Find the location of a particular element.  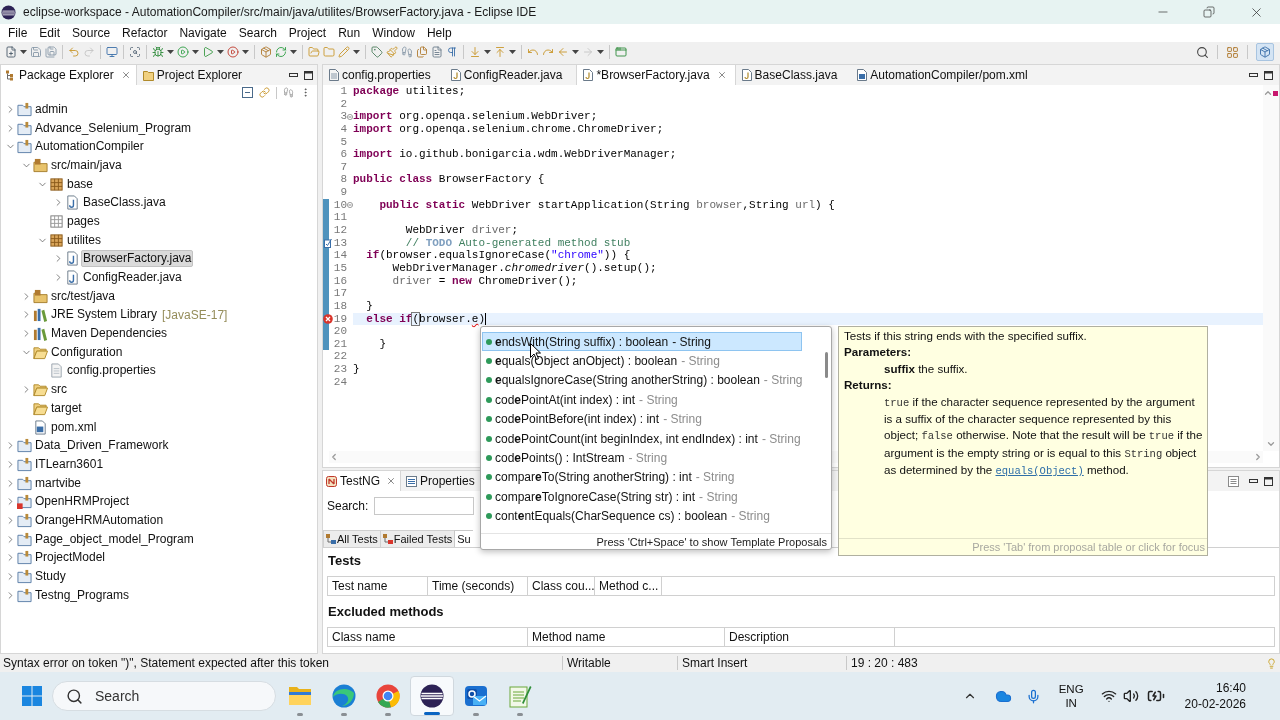

tree-item: ConfigReader.java is located at coordinates (132, 278).